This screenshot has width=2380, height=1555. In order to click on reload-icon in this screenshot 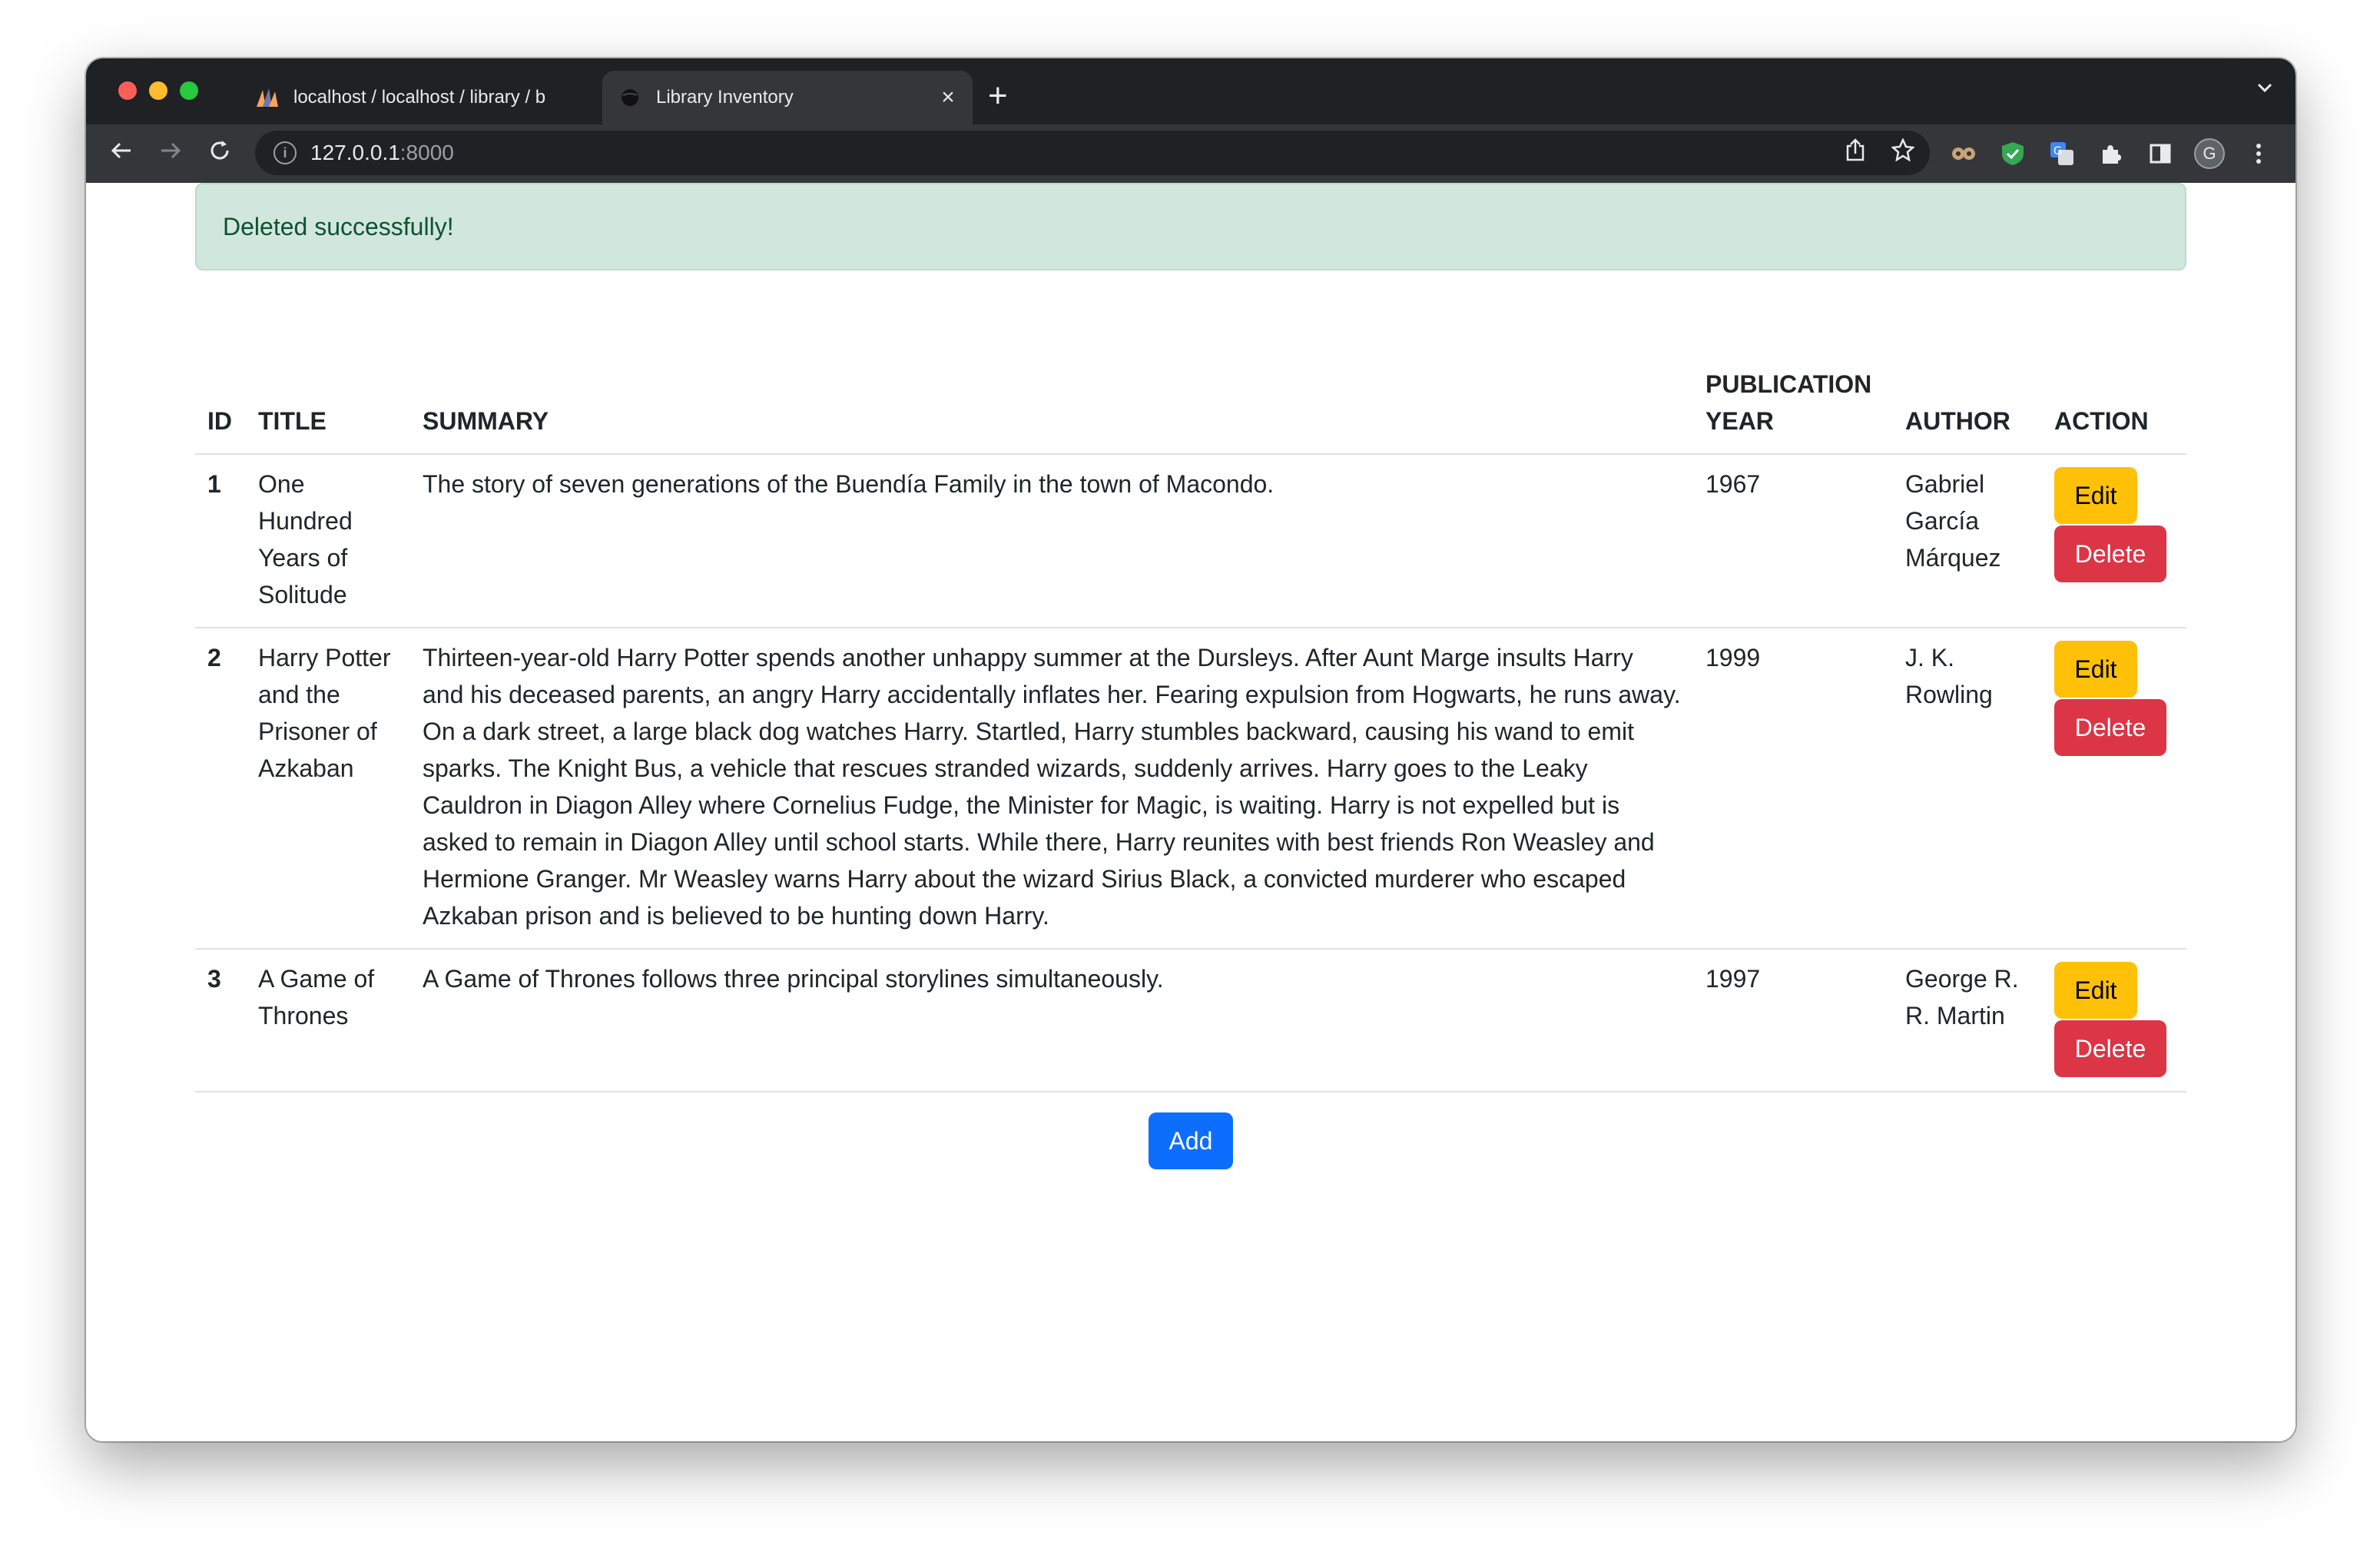, I will do `click(219, 154)`.